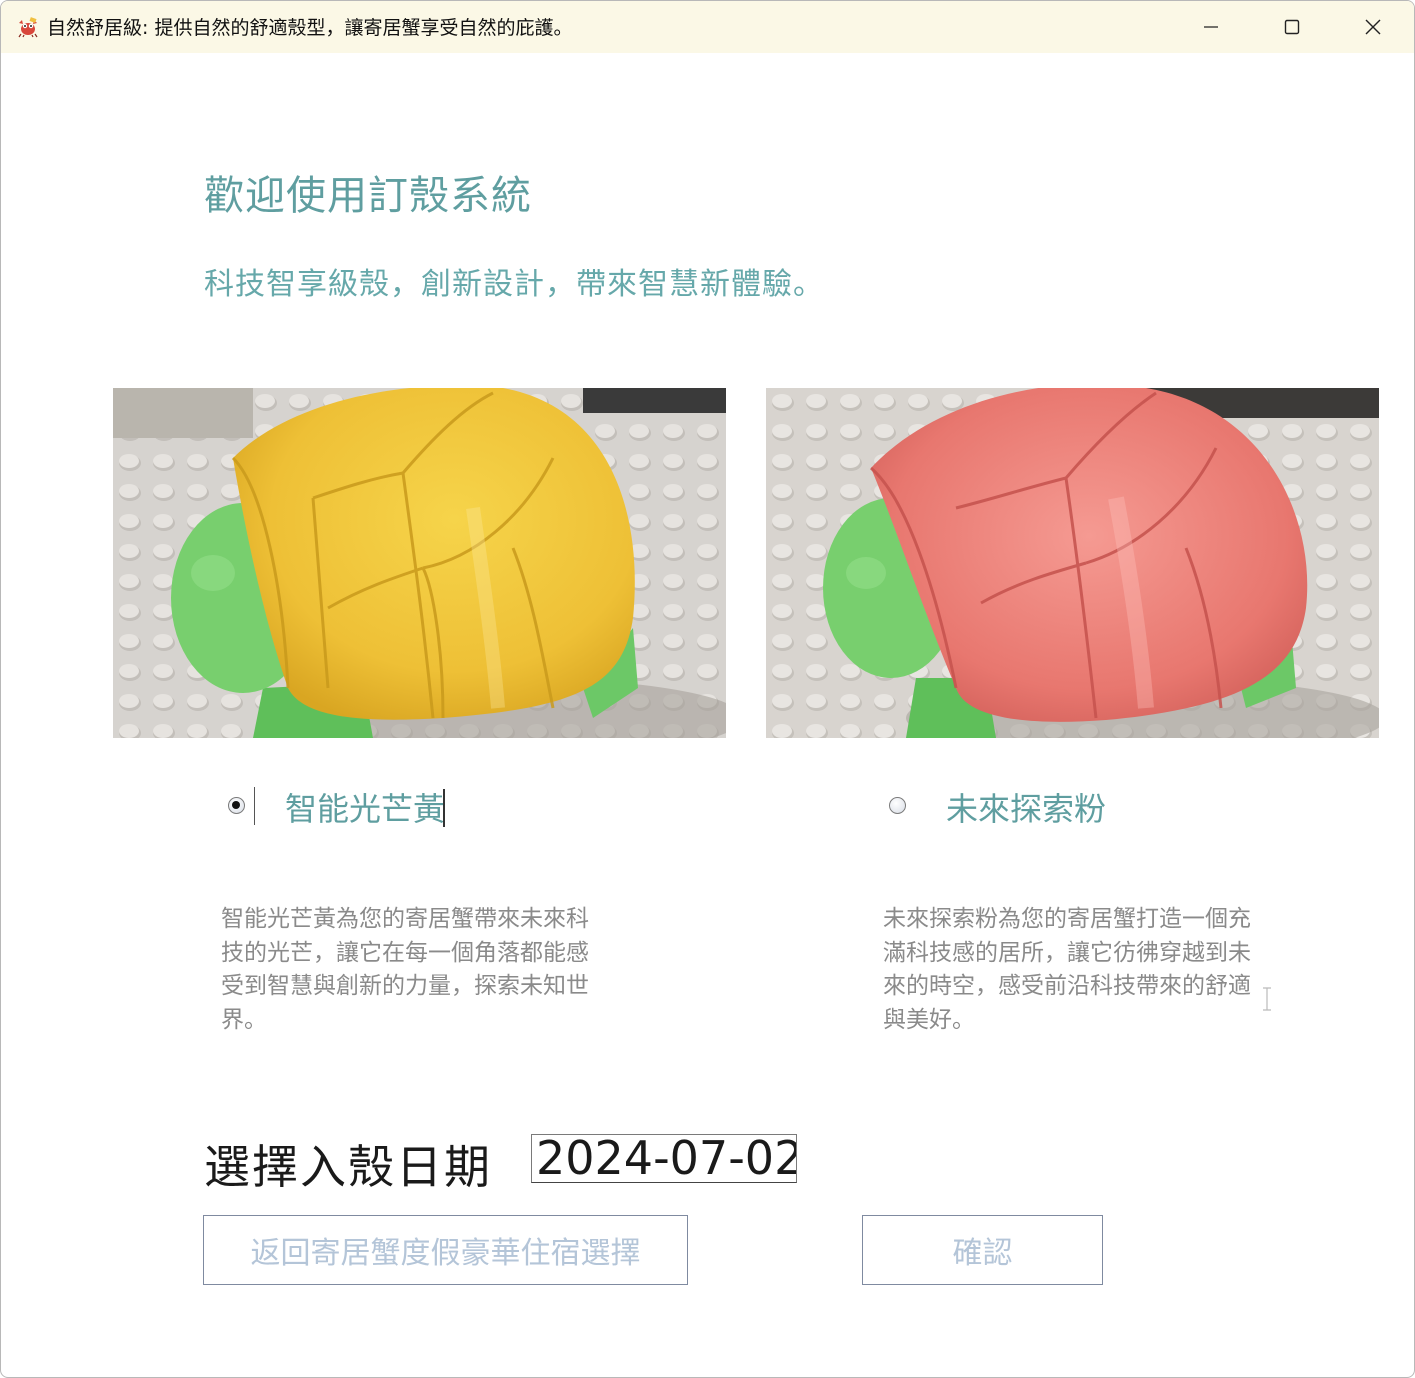 The height and width of the screenshot is (1378, 1415). What do you see at coordinates (419, 563) in the screenshot?
I see `yellow-shell-photo` at bounding box center [419, 563].